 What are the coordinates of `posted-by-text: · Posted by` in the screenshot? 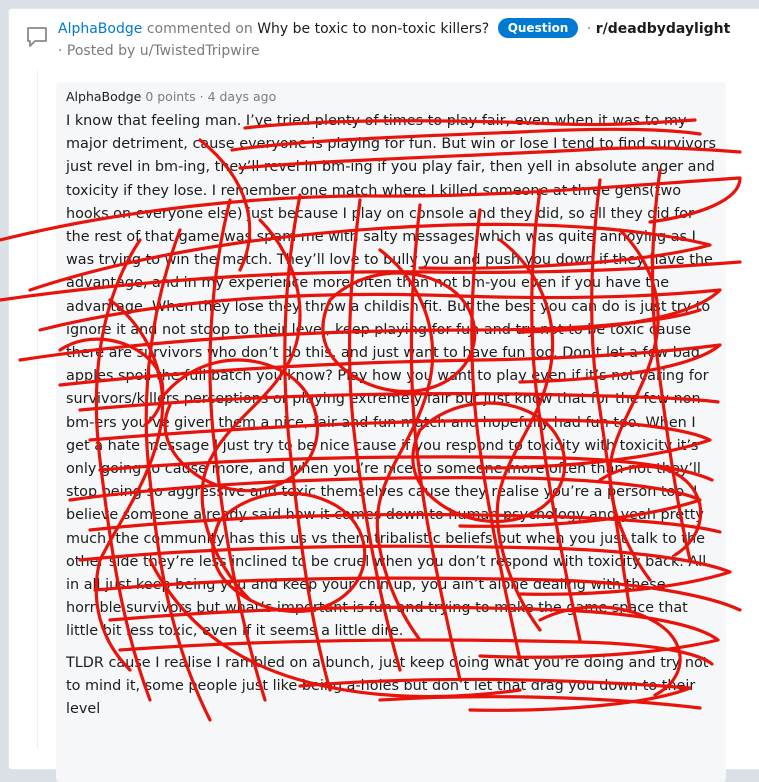 It's located at (97, 51).